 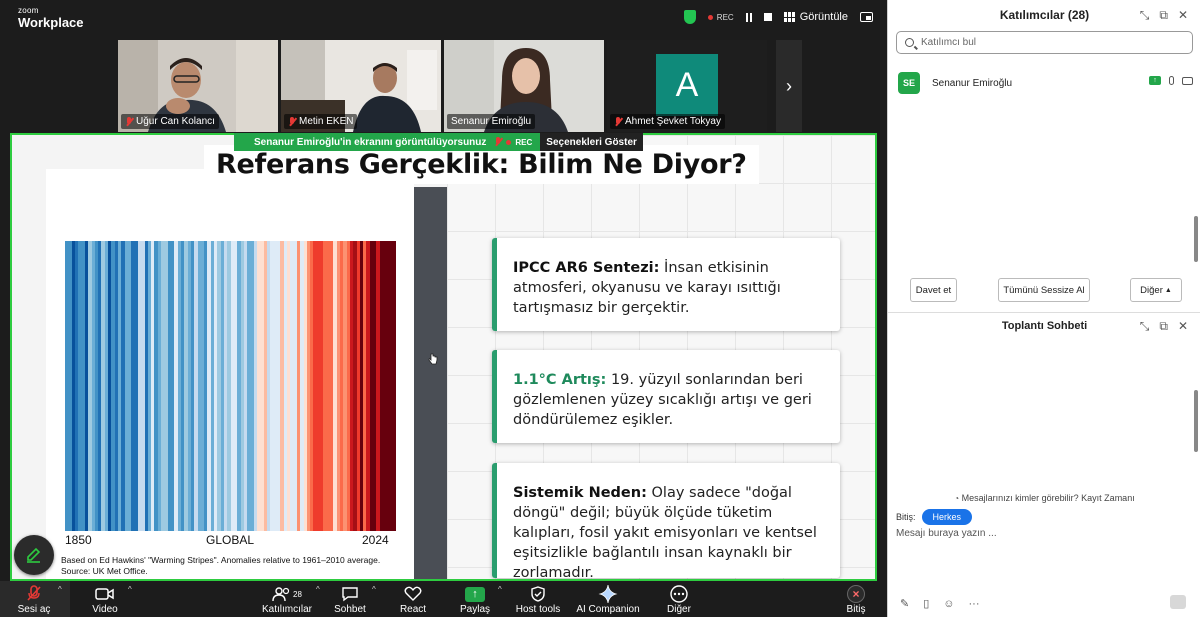 I want to click on search-icon, so click(x=909, y=42).